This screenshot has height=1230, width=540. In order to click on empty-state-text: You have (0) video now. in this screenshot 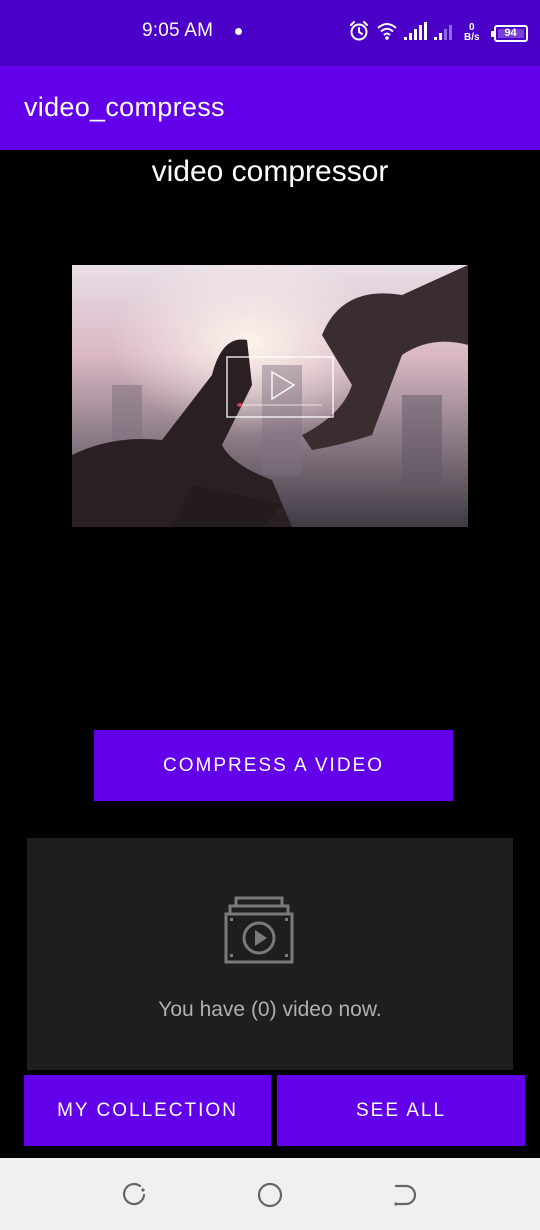, I will do `click(270, 1009)`.